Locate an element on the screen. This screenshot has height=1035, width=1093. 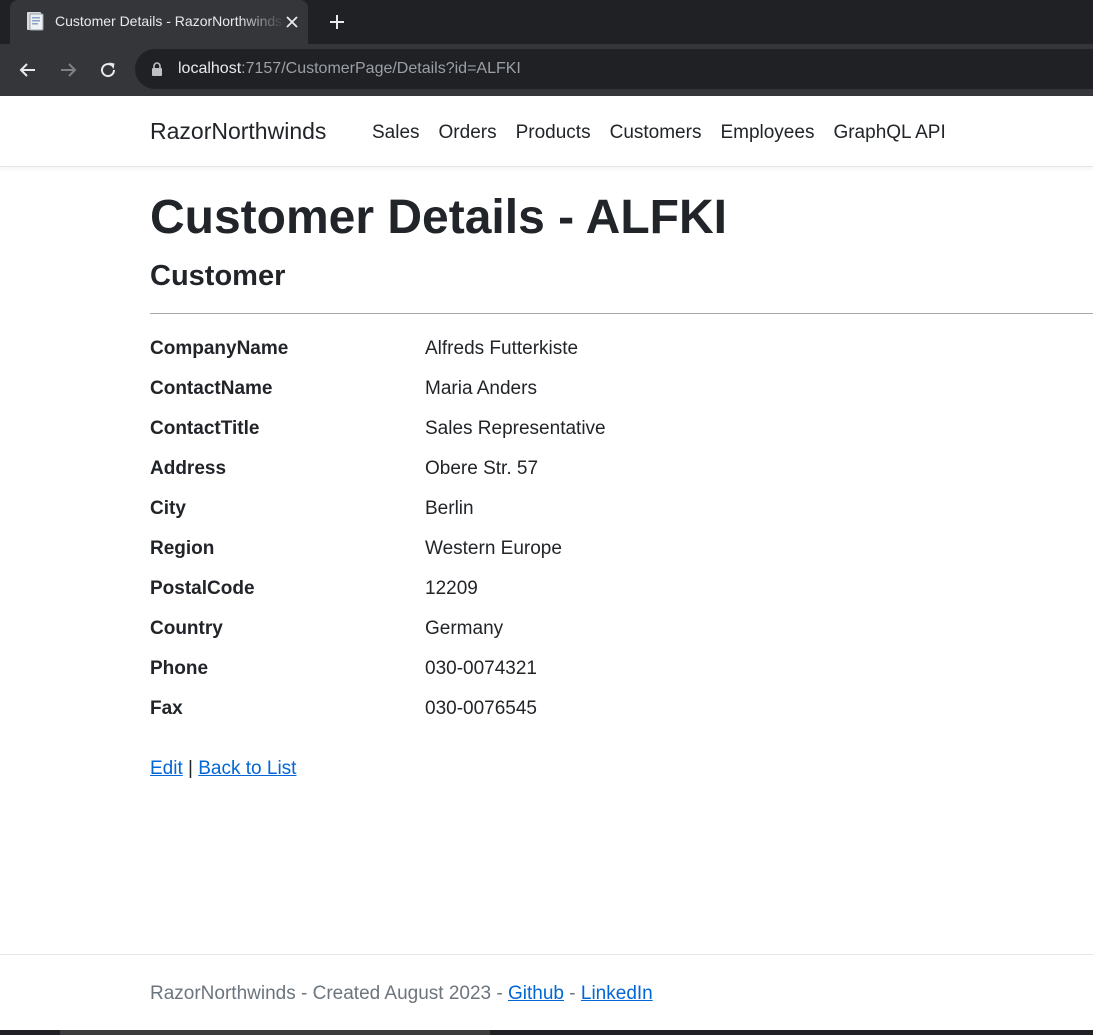
taskbar-segment is located at coordinates (275, 1032).